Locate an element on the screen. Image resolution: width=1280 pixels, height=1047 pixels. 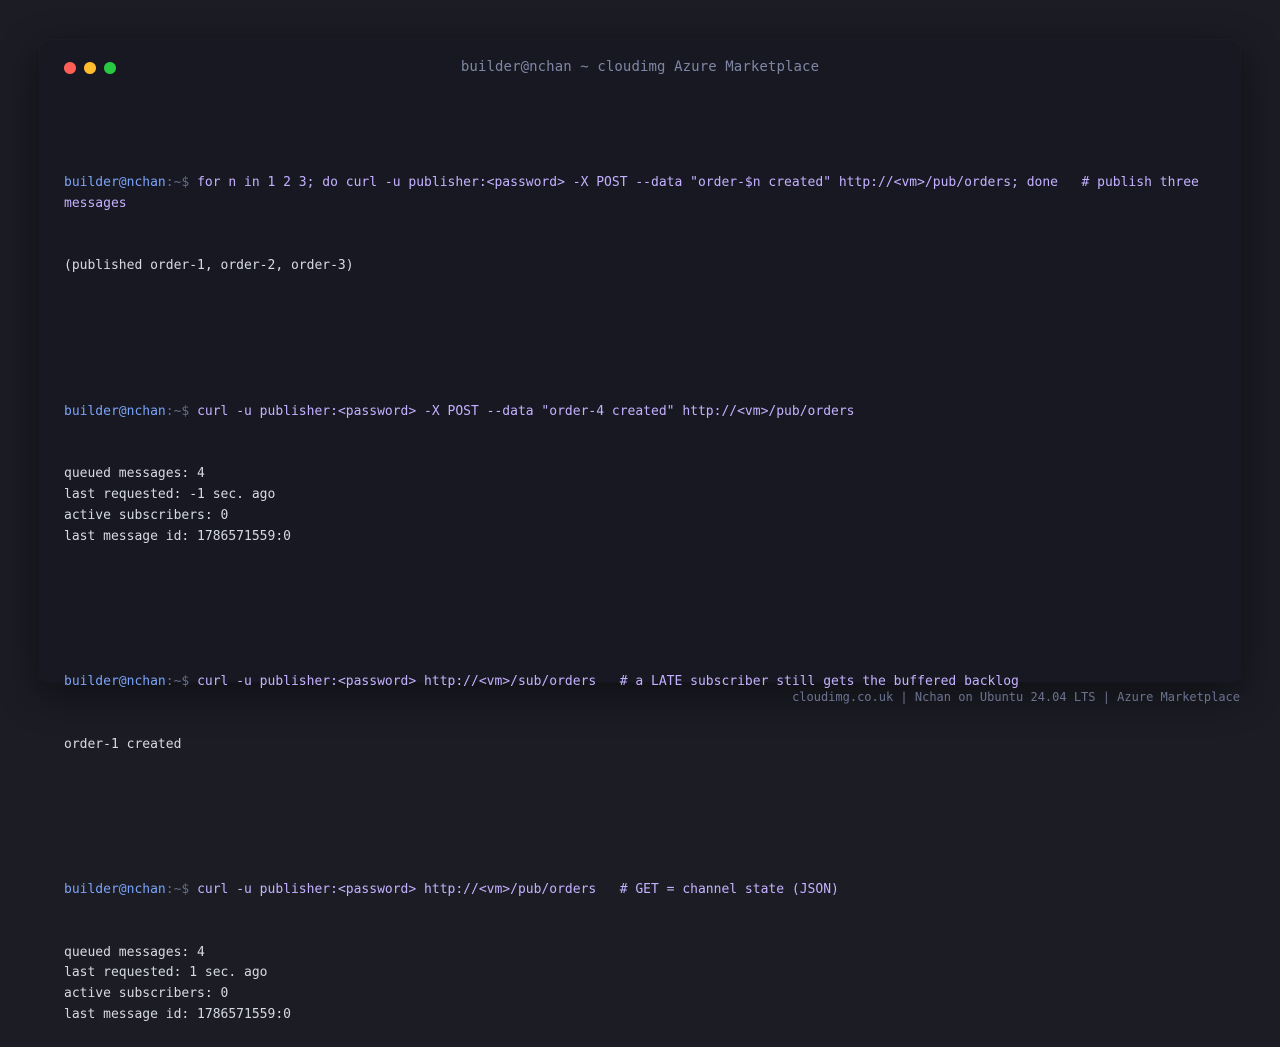
output-line: last requested: -1 sec. ago is located at coordinates (170, 495).